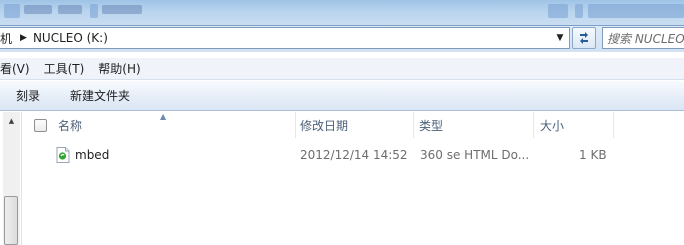 This screenshot has width=684, height=245. What do you see at coordinates (574, 125) in the screenshot?
I see `column-header-size: 大小` at bounding box center [574, 125].